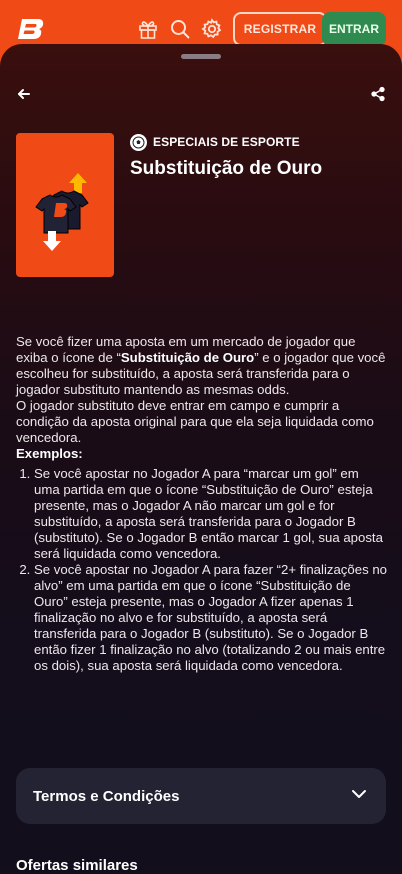 The height and width of the screenshot is (874, 402). Describe the element at coordinates (77, 865) in the screenshot. I see `similar-offers-heading: Ofertas similares` at that location.